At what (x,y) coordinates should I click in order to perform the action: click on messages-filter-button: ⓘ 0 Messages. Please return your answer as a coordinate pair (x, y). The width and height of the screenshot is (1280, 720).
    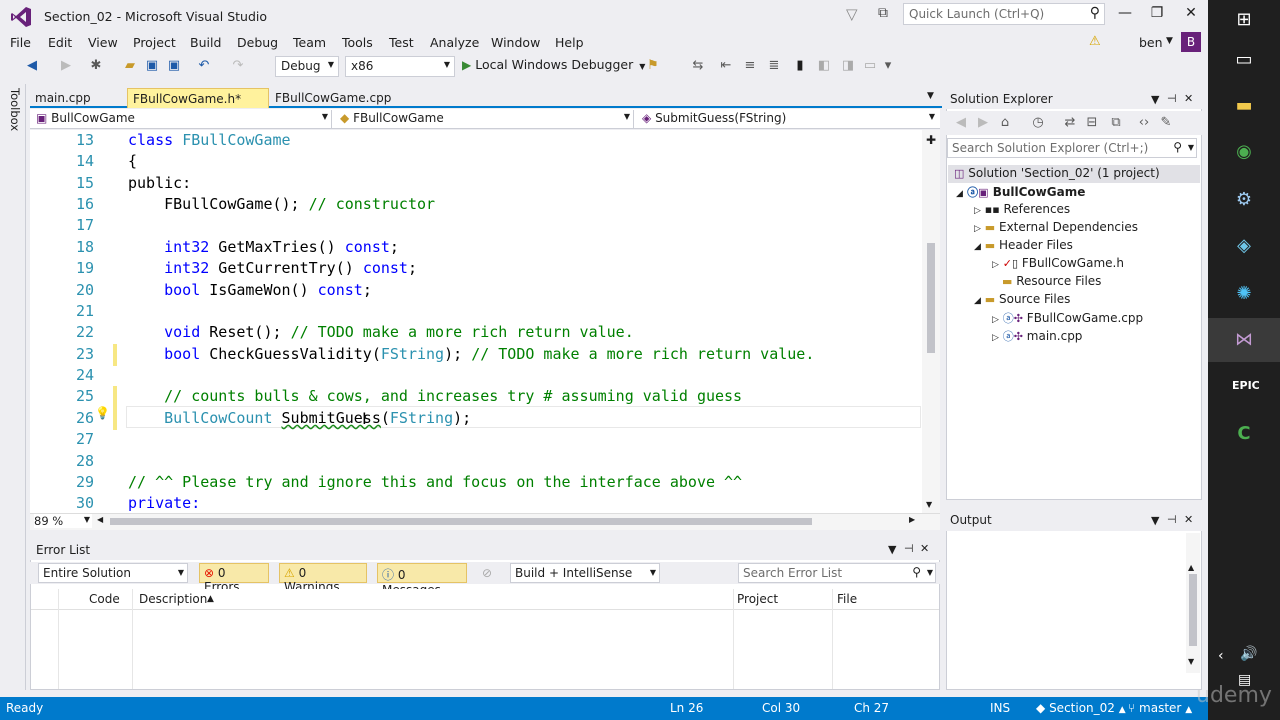
    Looking at the image, I should click on (422, 580).